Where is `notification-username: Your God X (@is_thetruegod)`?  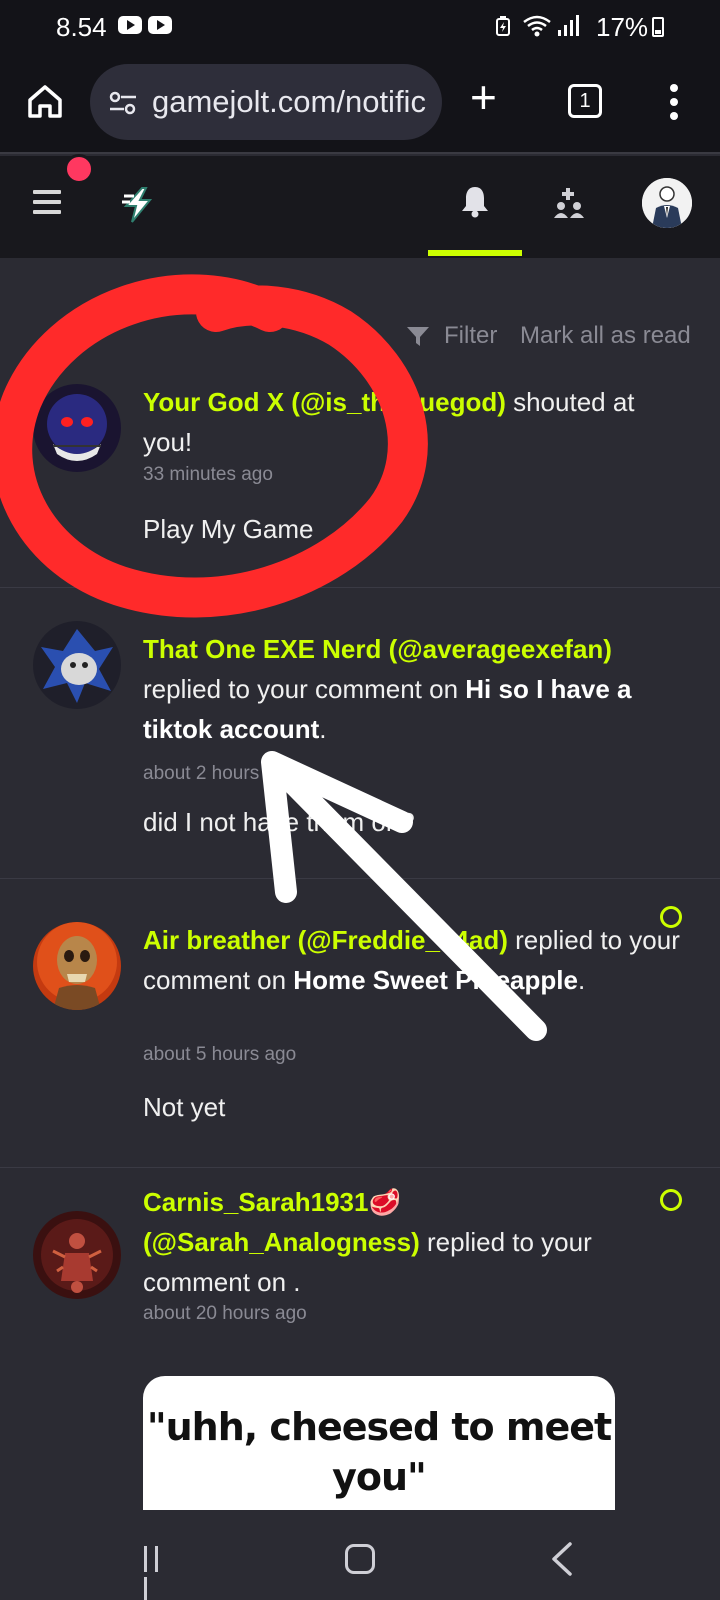
notification-username: Your God X (@is_thetruegod) is located at coordinates (324, 402).